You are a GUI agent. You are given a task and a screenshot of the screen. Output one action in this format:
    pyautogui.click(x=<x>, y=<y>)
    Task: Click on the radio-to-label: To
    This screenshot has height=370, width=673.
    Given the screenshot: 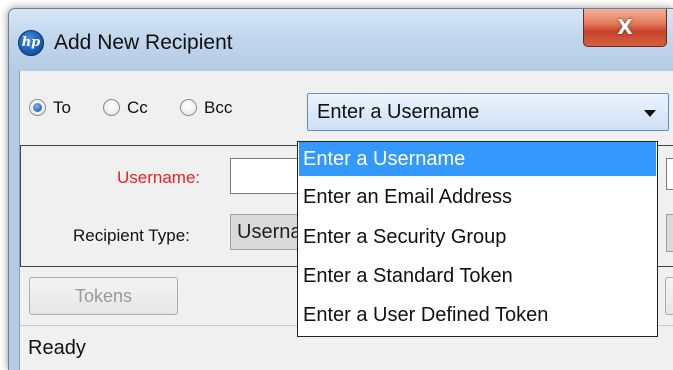 What is the action you would take?
    pyautogui.click(x=62, y=108)
    